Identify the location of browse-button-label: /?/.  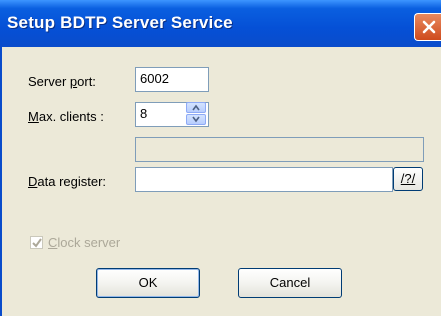
(408, 178).